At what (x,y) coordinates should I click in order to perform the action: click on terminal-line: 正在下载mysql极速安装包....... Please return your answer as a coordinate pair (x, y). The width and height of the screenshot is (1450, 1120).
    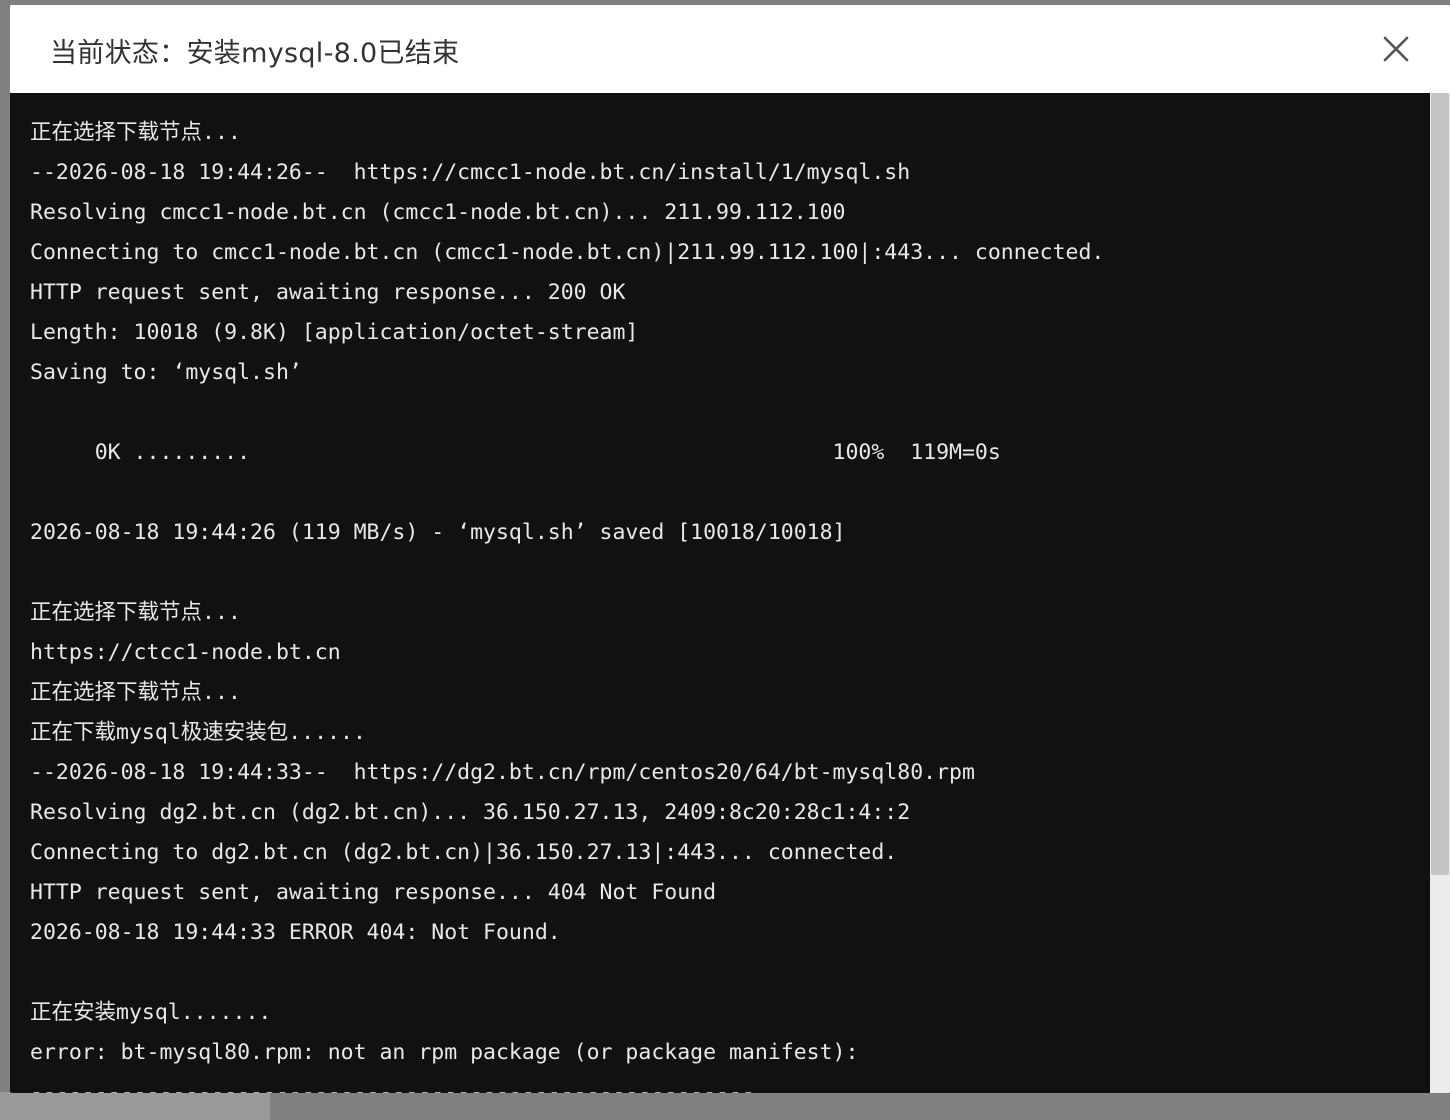
    Looking at the image, I should click on (198, 732).